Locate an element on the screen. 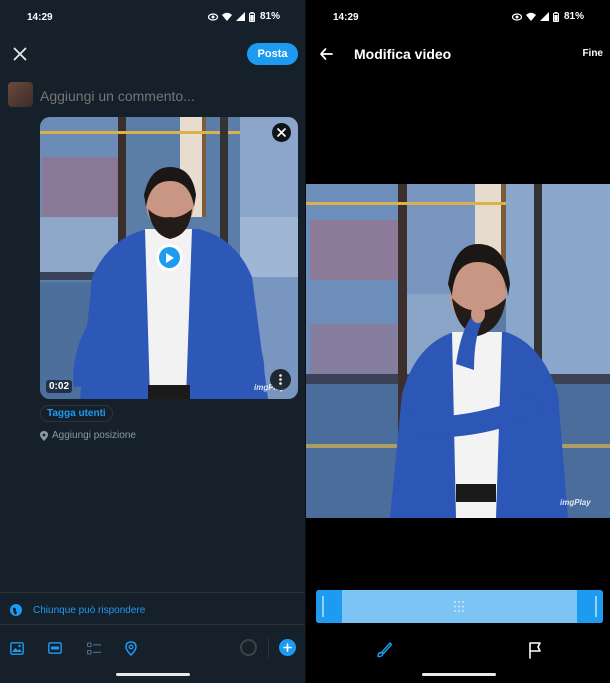 The height and width of the screenshot is (683, 610). remove-media-button is located at coordinates (281, 132).